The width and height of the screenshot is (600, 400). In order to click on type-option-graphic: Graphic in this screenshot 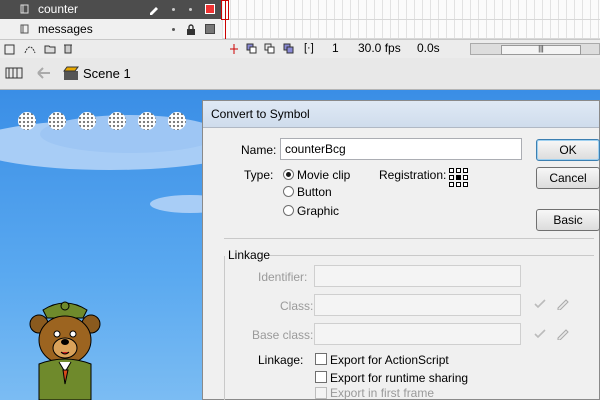, I will do `click(318, 211)`.